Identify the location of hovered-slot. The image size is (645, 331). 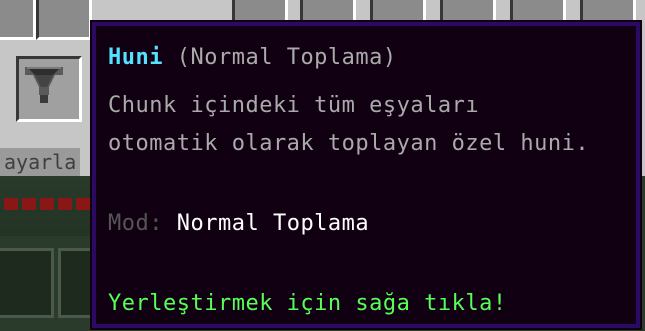
(49, 89).